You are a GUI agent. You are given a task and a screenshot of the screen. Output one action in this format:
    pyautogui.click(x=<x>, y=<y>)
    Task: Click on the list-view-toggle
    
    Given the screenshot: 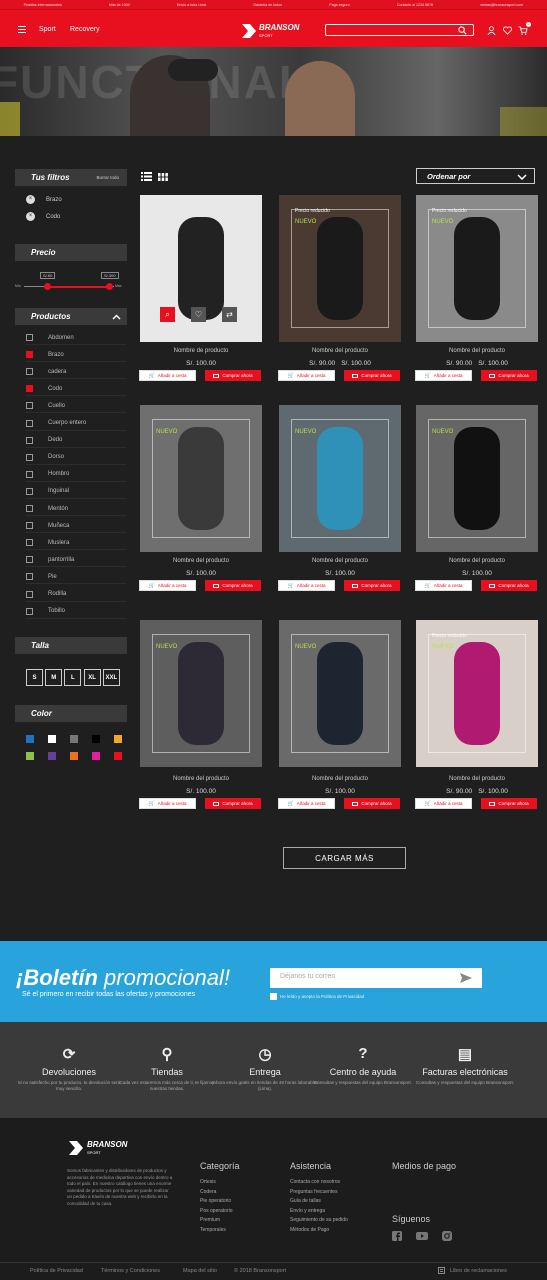 What is the action you would take?
    pyautogui.click(x=146, y=176)
    